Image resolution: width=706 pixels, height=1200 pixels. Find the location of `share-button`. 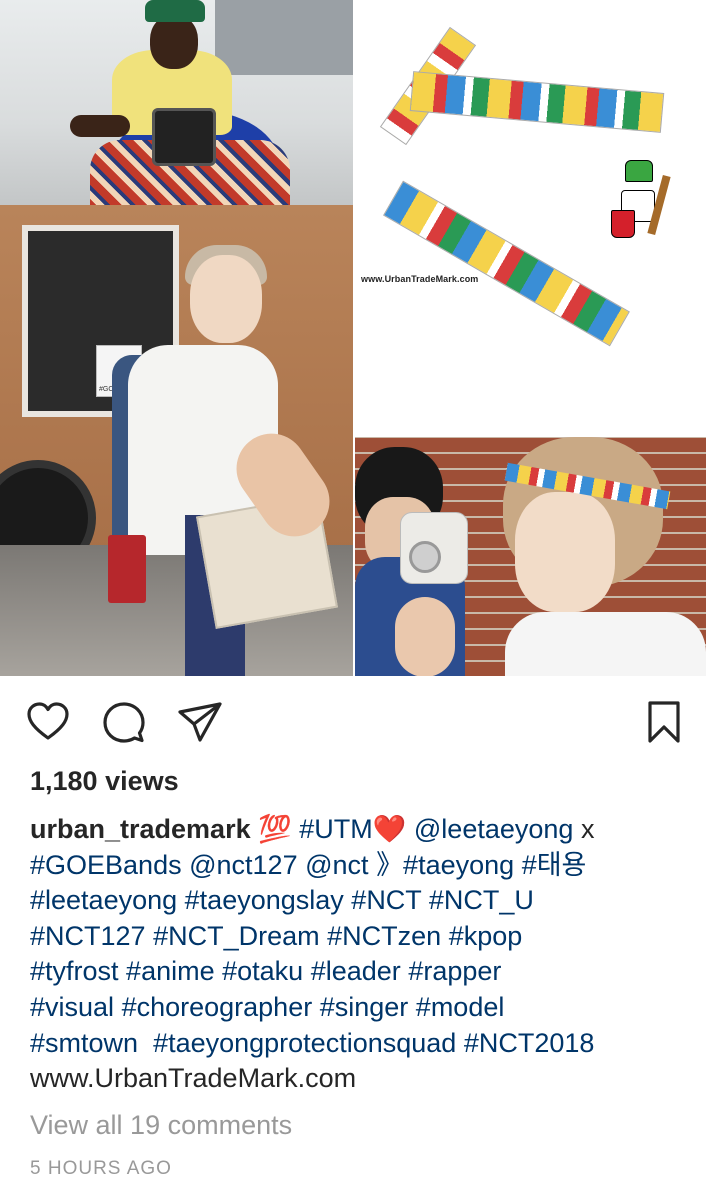

share-button is located at coordinates (200, 722).